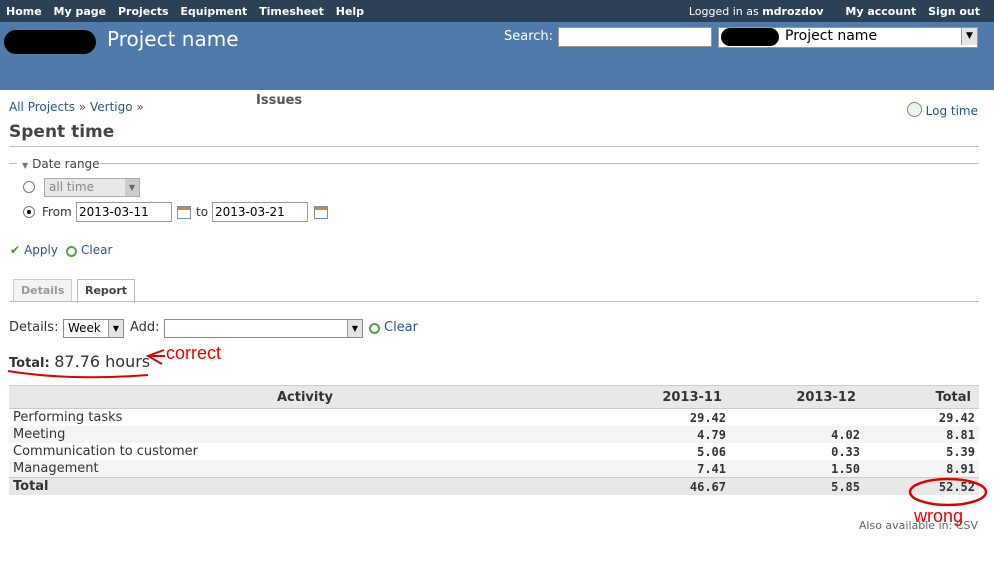  I want to click on circle-annotation, so click(948, 492).